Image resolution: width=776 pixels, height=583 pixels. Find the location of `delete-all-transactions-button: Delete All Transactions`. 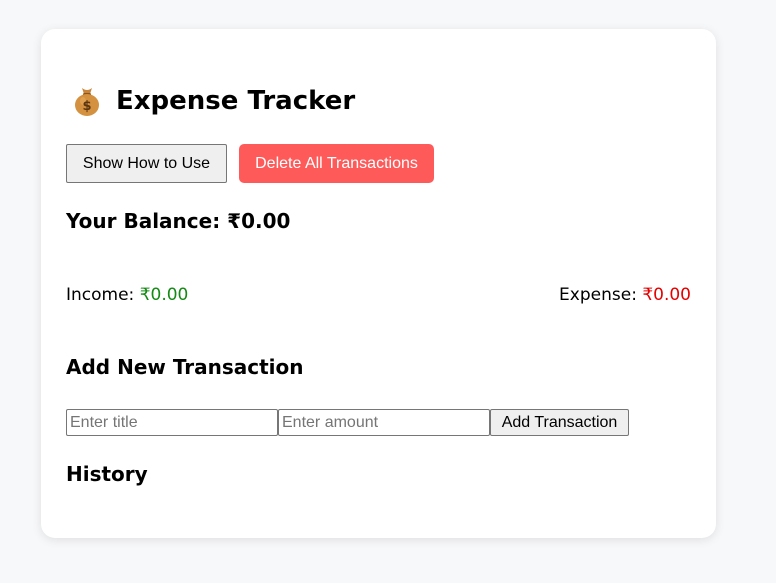

delete-all-transactions-button: Delete All Transactions is located at coordinates (336, 163).